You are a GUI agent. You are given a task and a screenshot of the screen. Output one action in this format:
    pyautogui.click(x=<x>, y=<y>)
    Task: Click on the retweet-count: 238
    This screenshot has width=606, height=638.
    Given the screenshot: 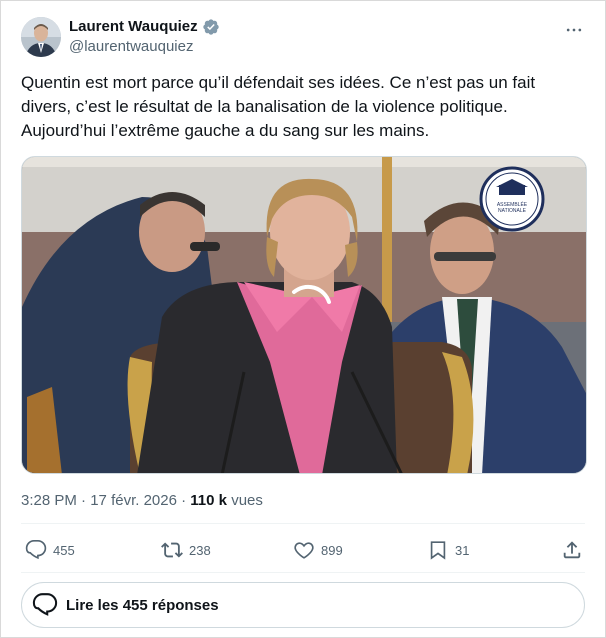 What is the action you would take?
    pyautogui.click(x=200, y=550)
    